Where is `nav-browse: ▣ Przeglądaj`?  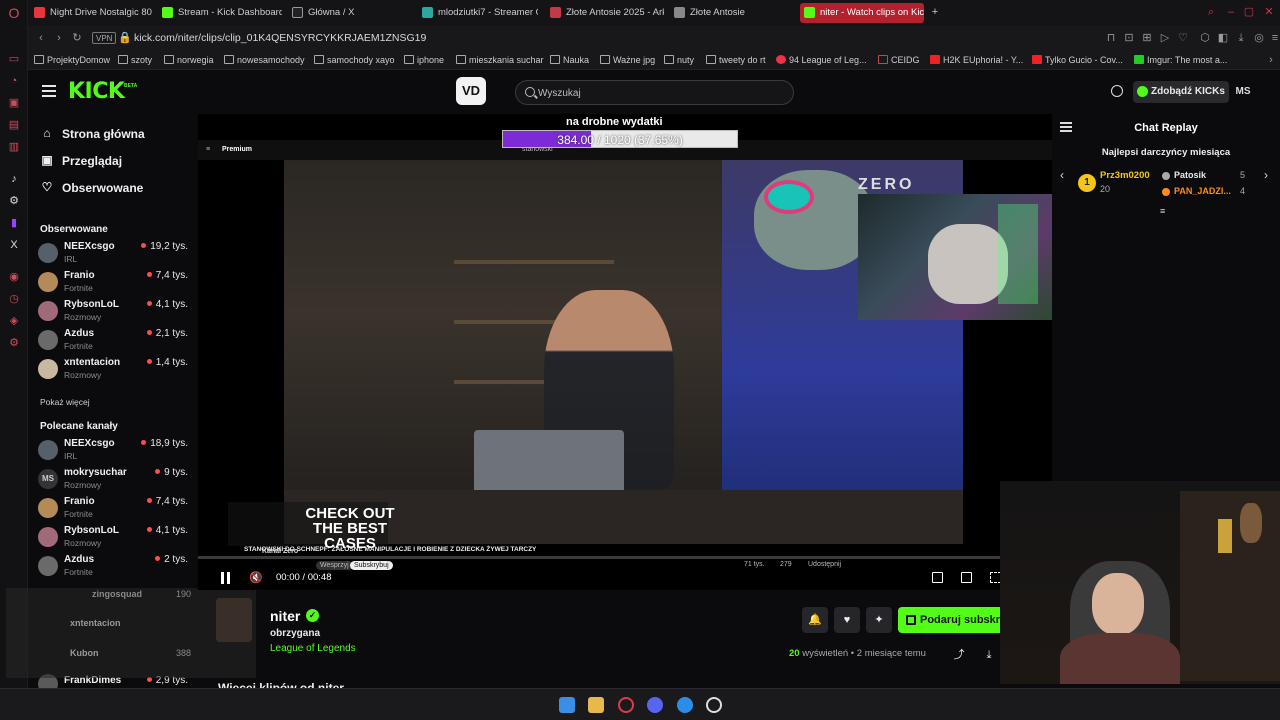
nav-browse: ▣ Przeglądaj is located at coordinates (81, 161).